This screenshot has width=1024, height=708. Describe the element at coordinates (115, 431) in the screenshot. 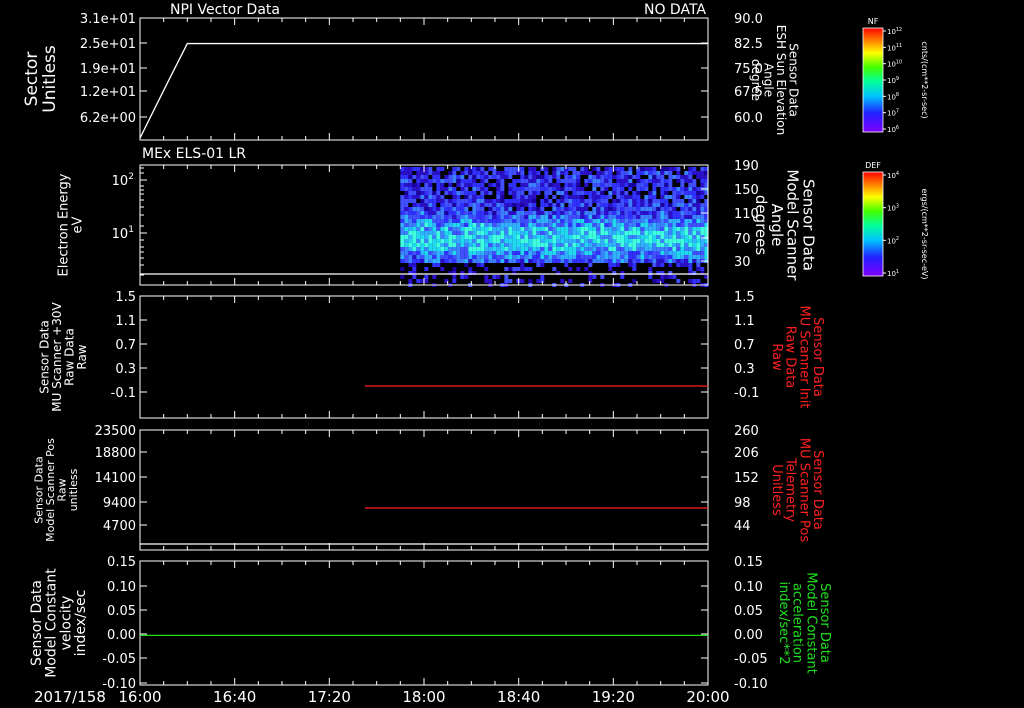

I see `y-tick-label-left: 23500` at that location.